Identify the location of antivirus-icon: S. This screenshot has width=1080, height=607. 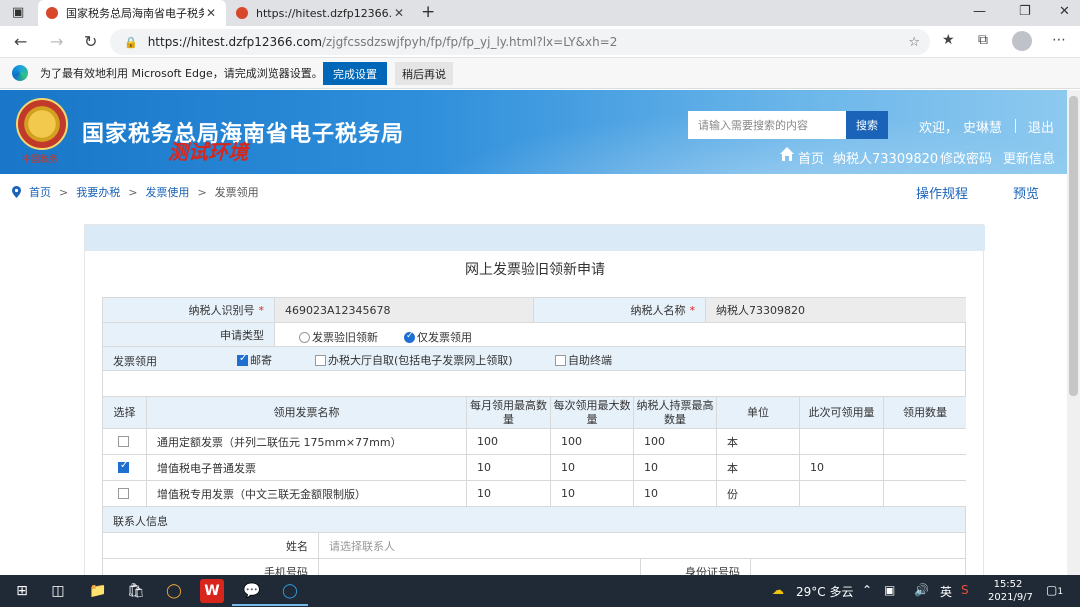
(965, 590).